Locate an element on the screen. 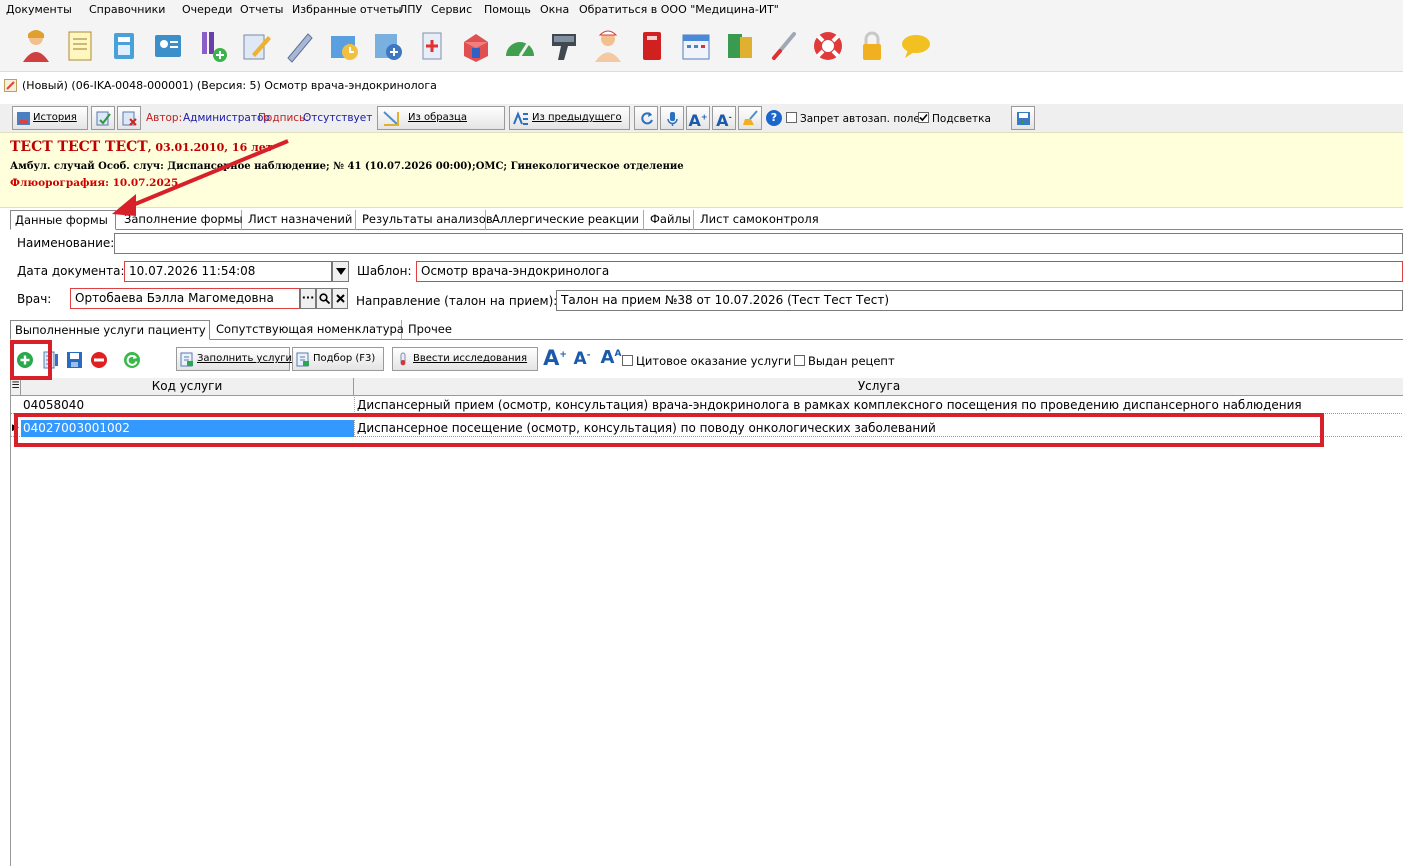 The image size is (1403, 866). document-edit-icon is located at coordinates (10, 85).